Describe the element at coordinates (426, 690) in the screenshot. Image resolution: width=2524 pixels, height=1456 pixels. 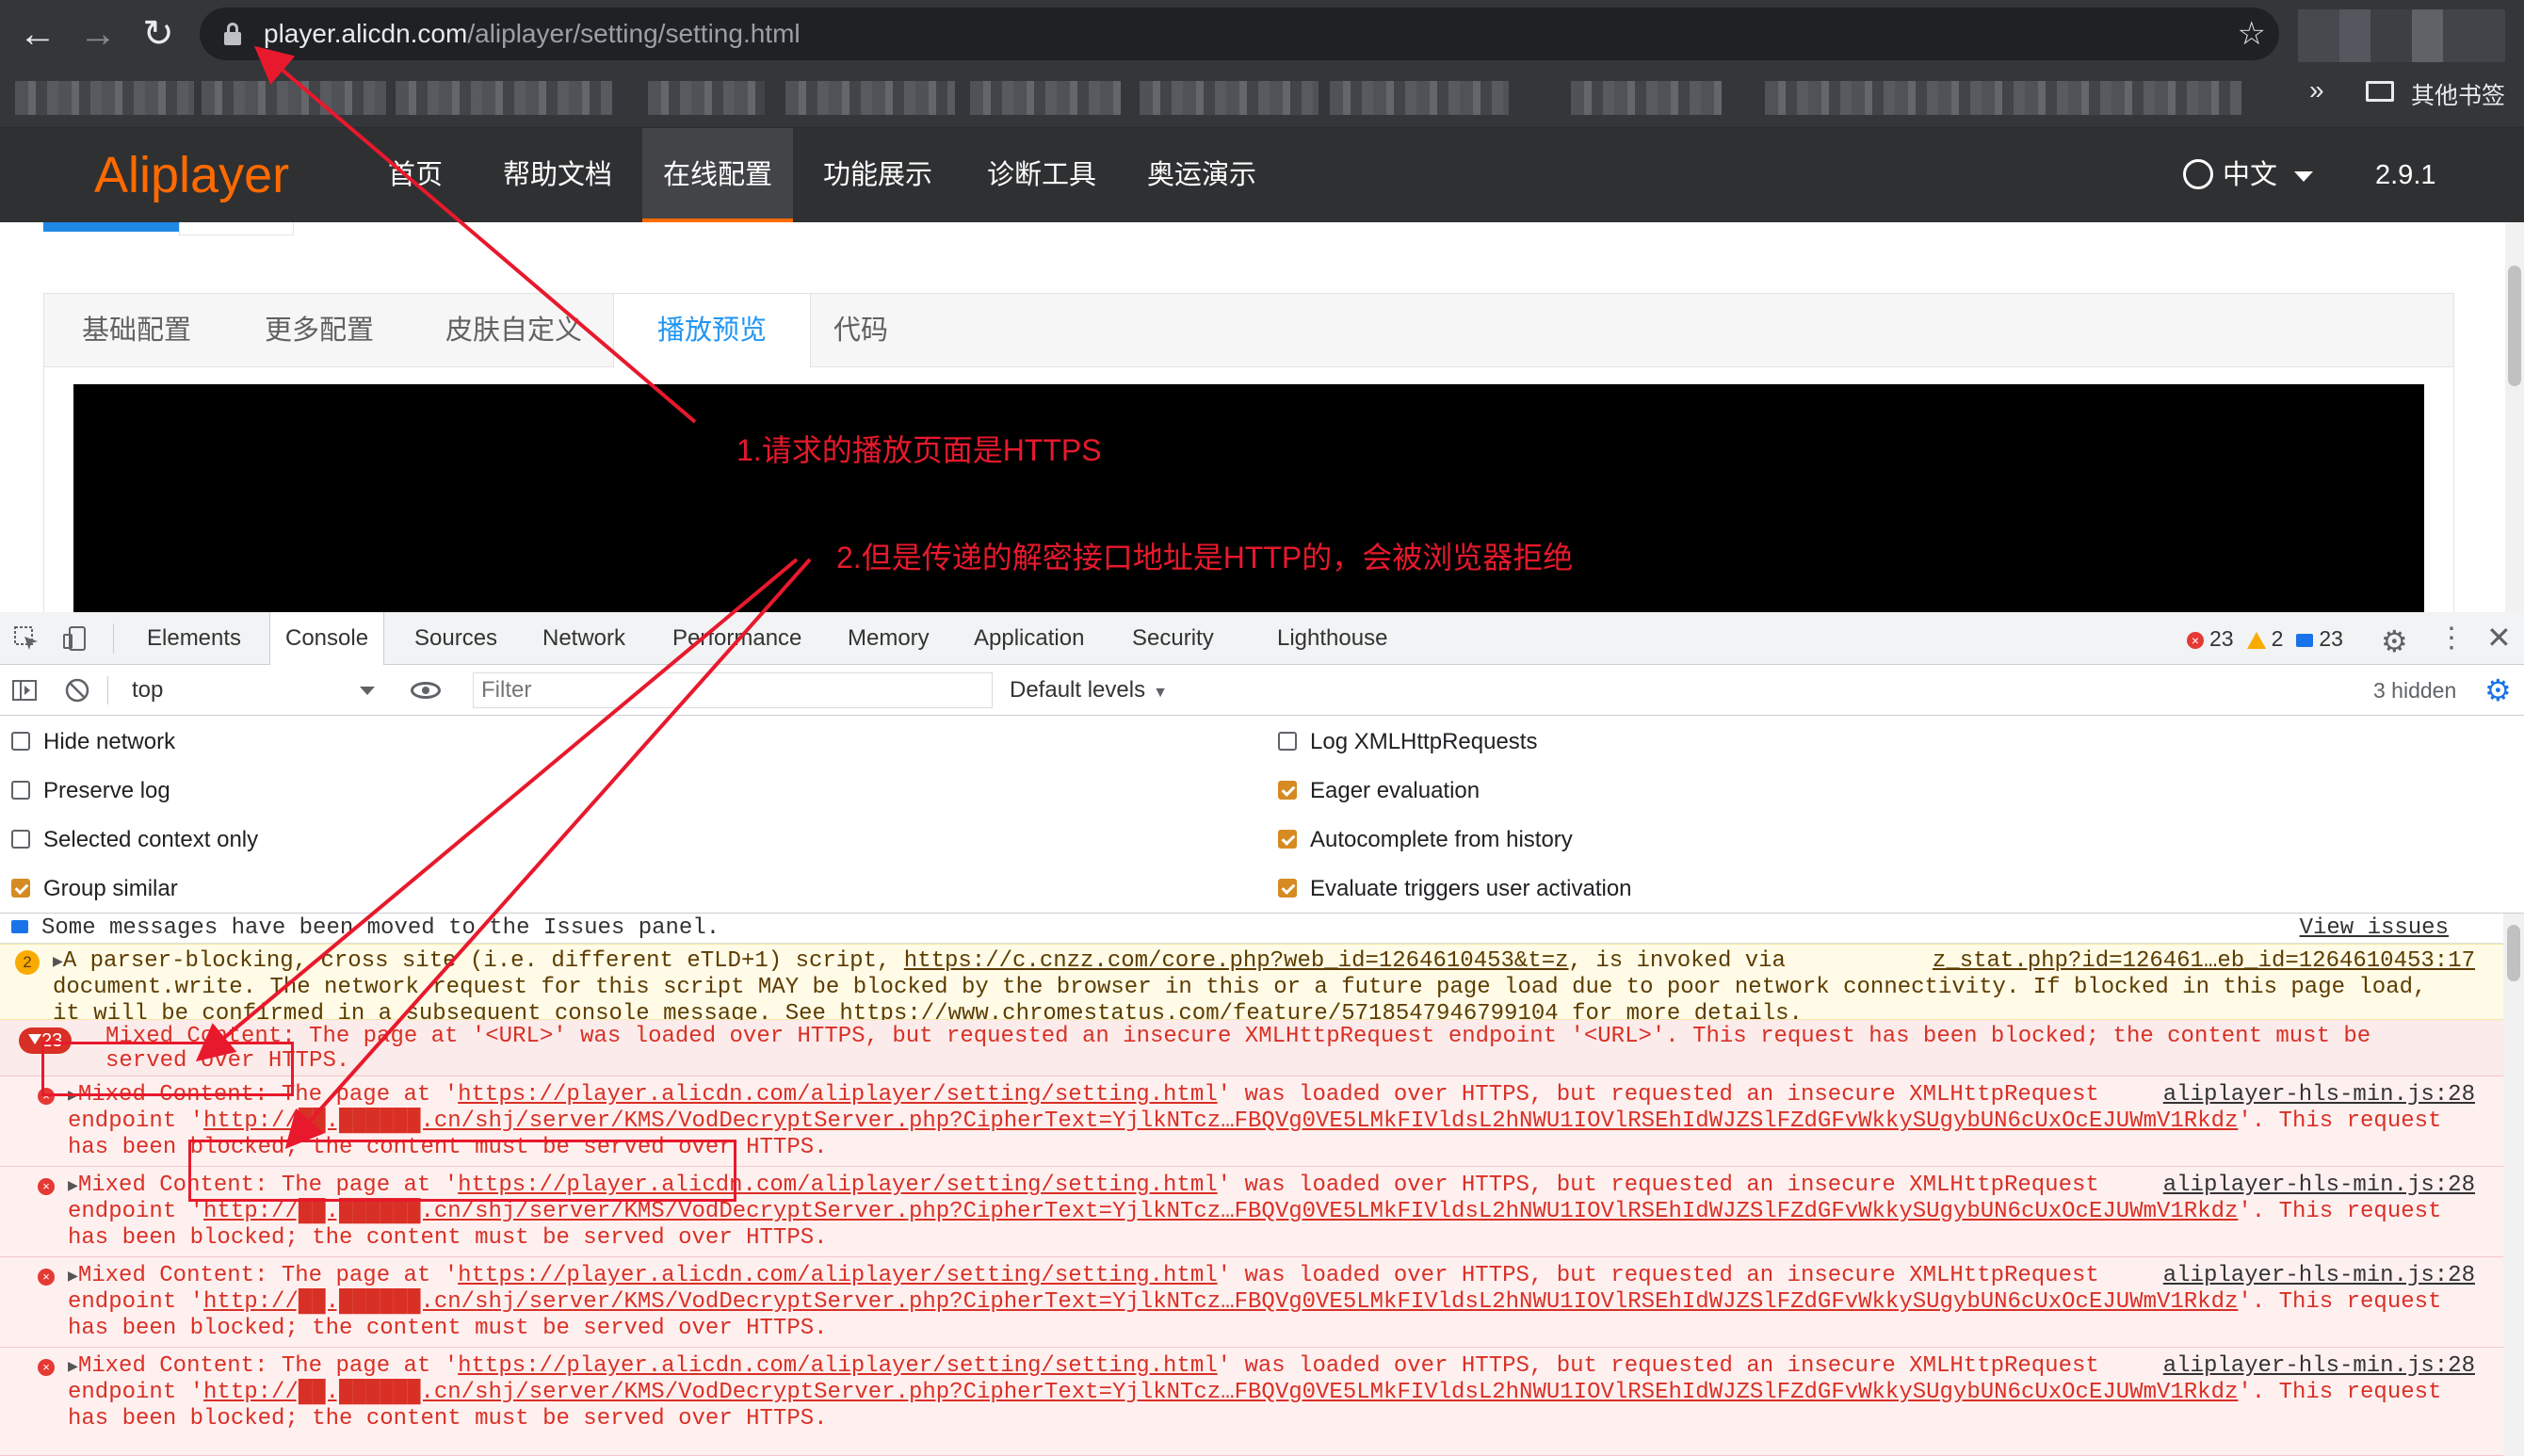
I see `live-expression-eye-icon` at that location.